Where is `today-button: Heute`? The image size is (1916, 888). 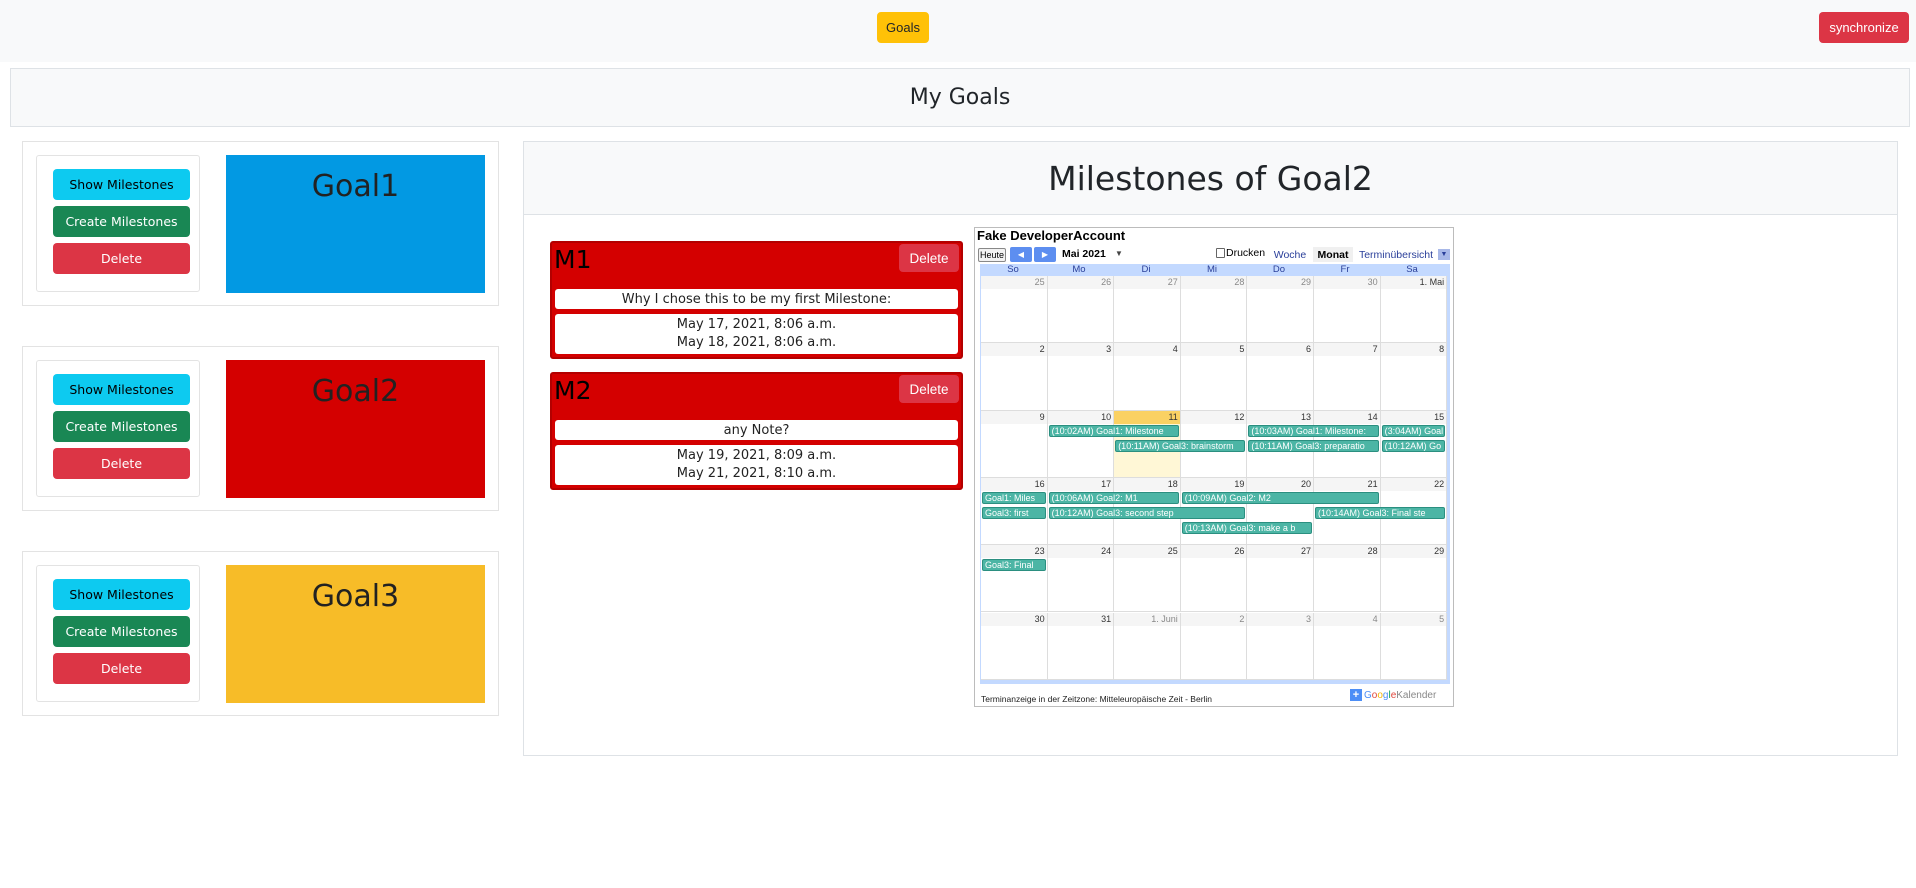
today-button: Heute is located at coordinates (992, 255).